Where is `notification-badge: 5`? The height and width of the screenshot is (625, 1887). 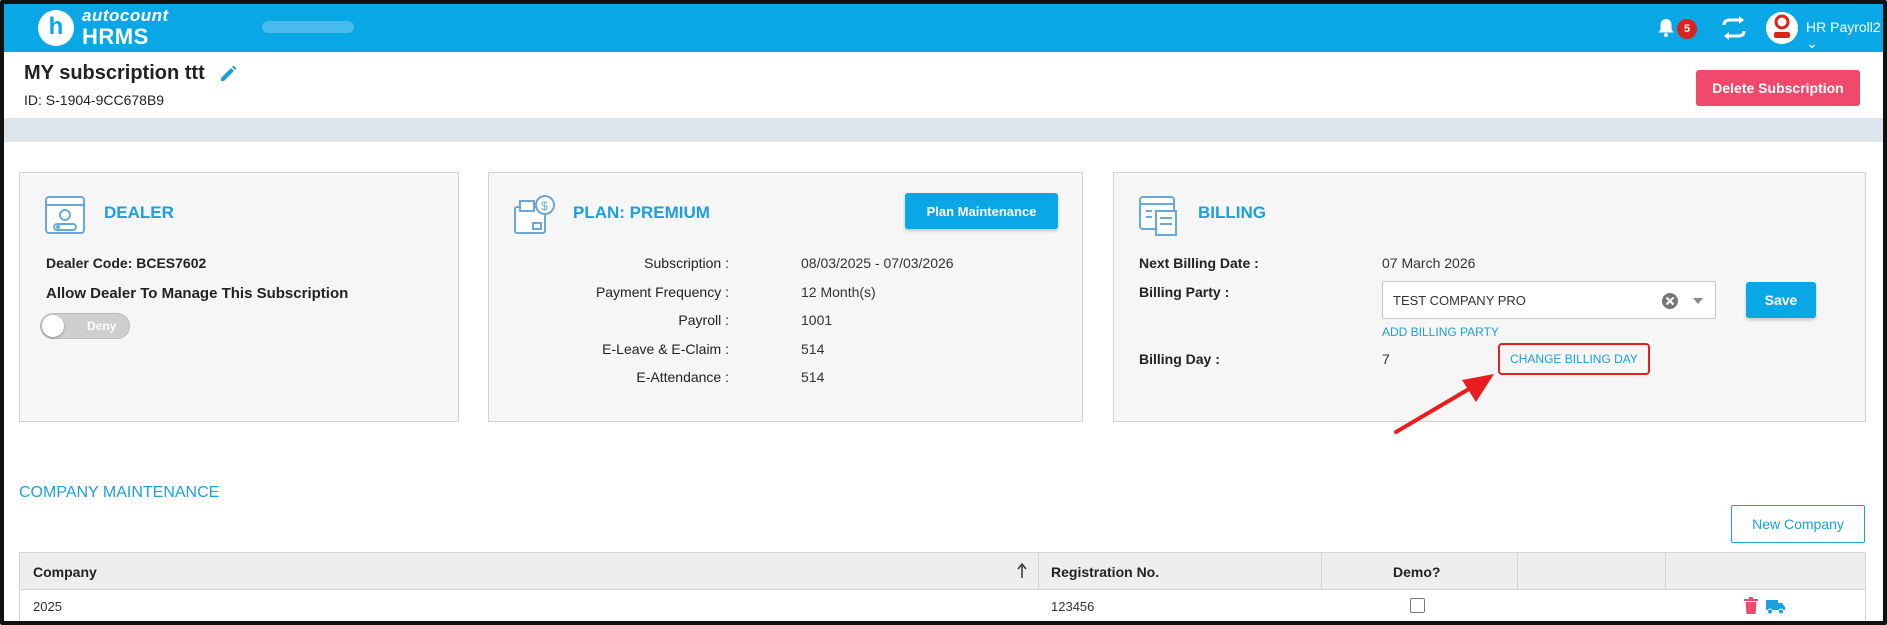 notification-badge: 5 is located at coordinates (1687, 29).